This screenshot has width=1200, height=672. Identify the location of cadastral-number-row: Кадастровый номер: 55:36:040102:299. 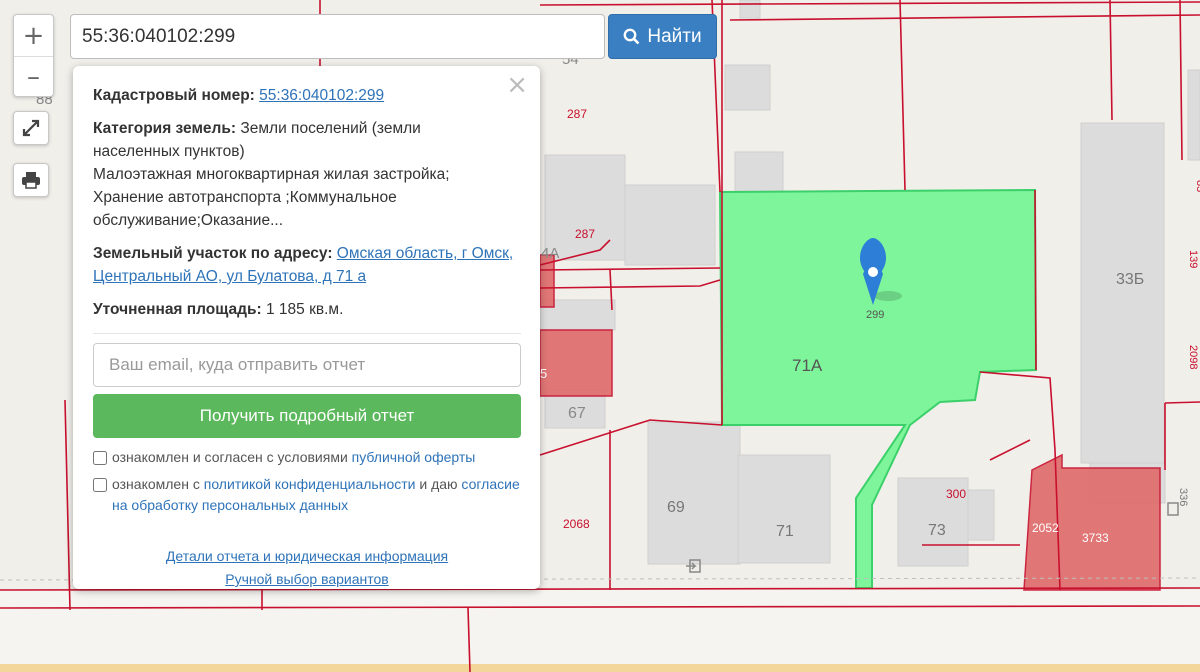
(307, 95).